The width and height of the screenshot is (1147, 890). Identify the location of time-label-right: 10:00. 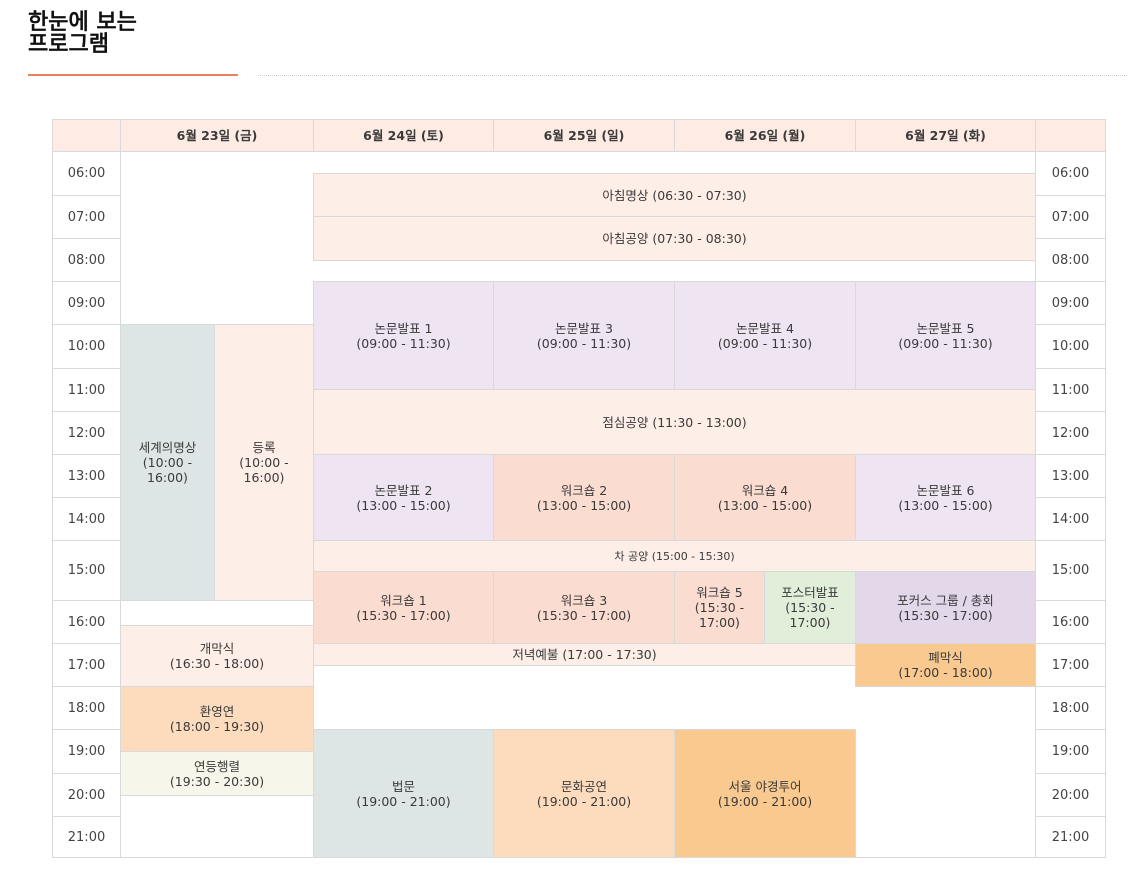
(1070, 346).